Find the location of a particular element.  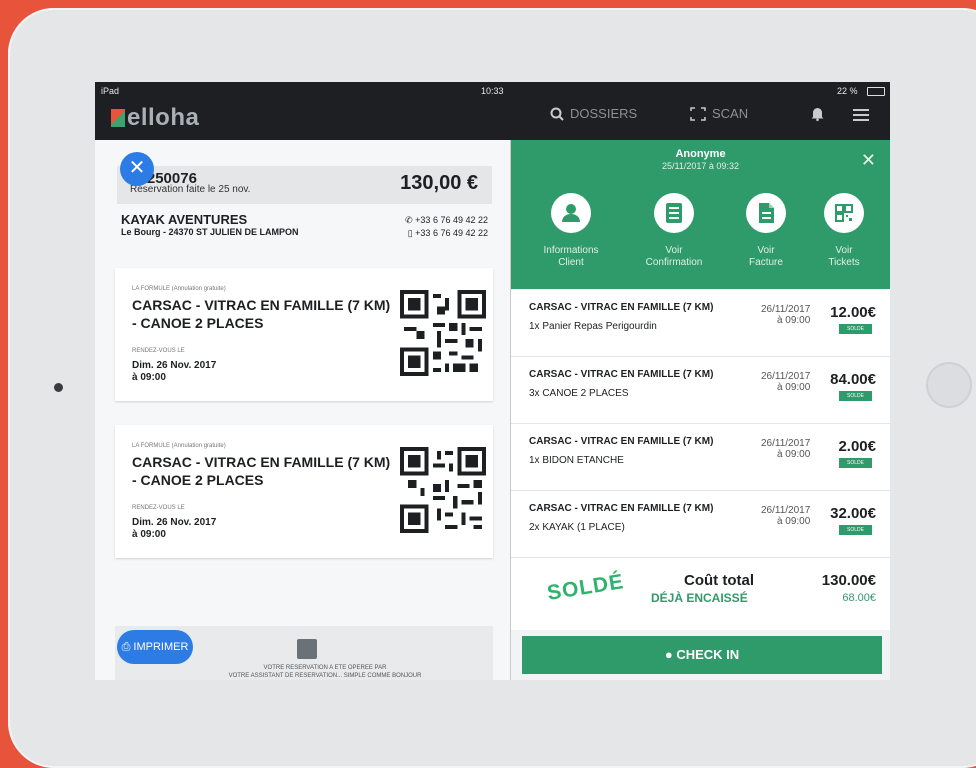

logo-text: elloha is located at coordinates (163, 117).